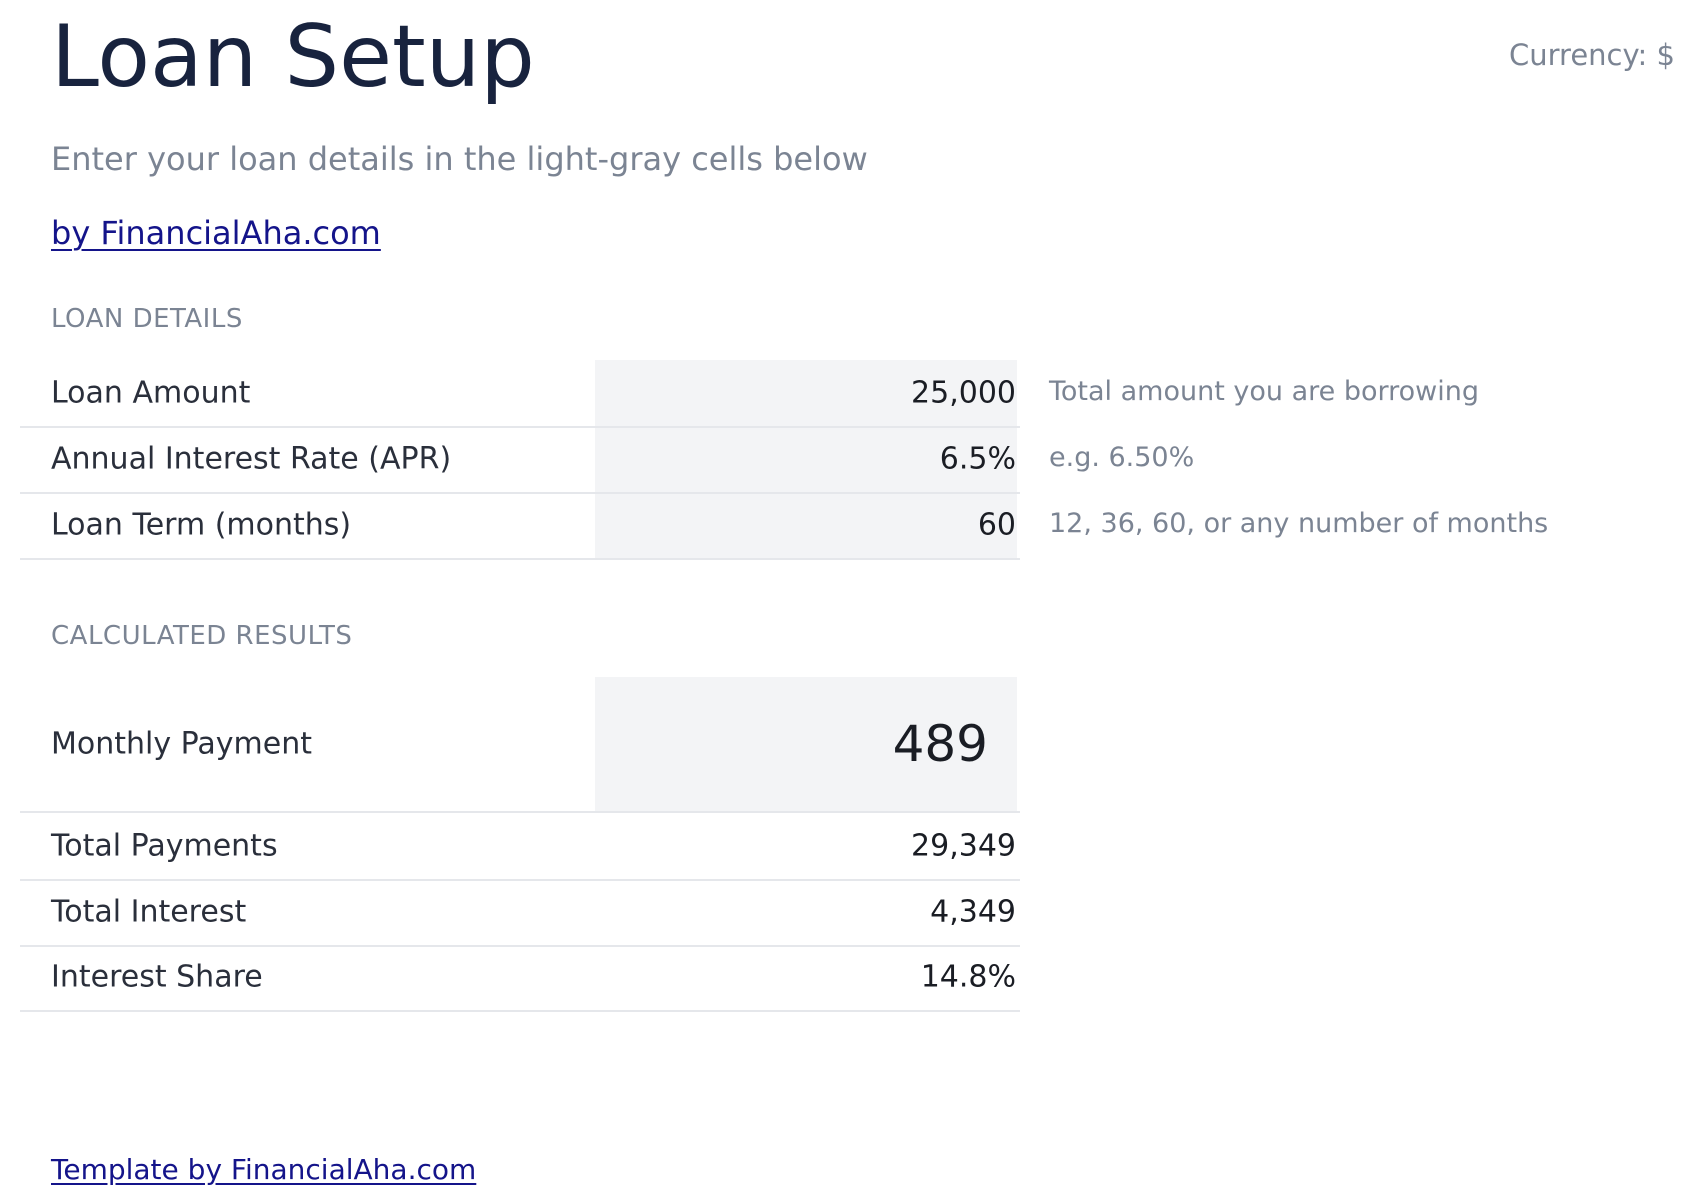 Image resolution: width=1687 pixels, height=1201 pixels. I want to click on monthly-payment-value: 489, so click(940, 744).